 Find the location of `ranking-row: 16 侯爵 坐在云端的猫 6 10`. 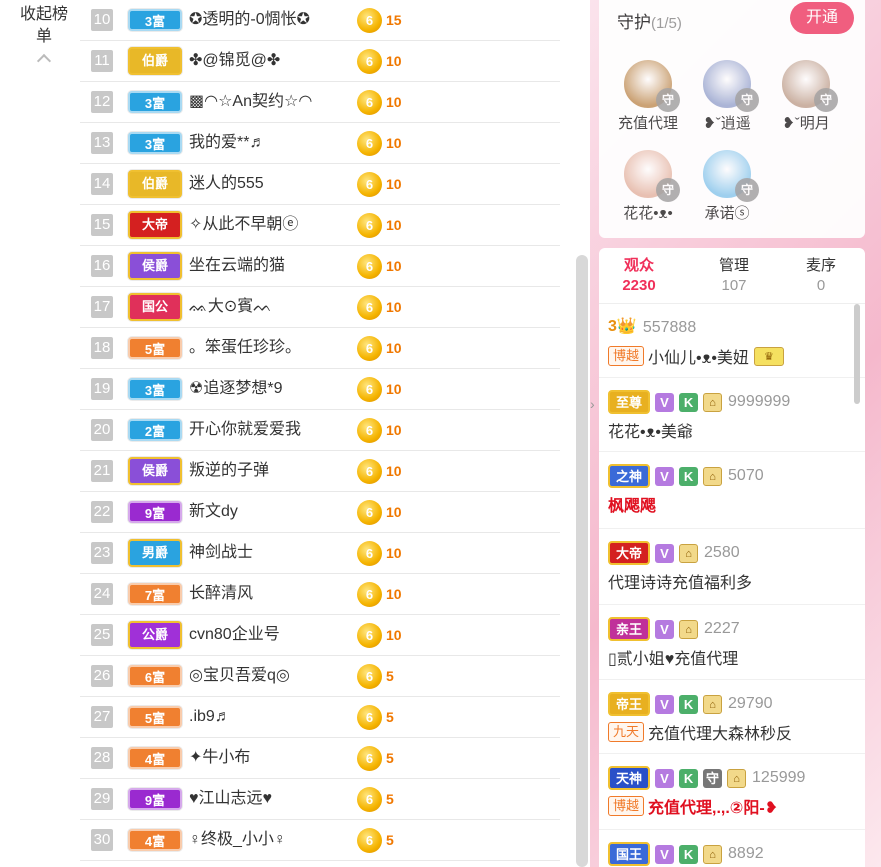

ranking-row: 16 侯爵 坐在云端的猫 6 10 is located at coordinates (320, 266).